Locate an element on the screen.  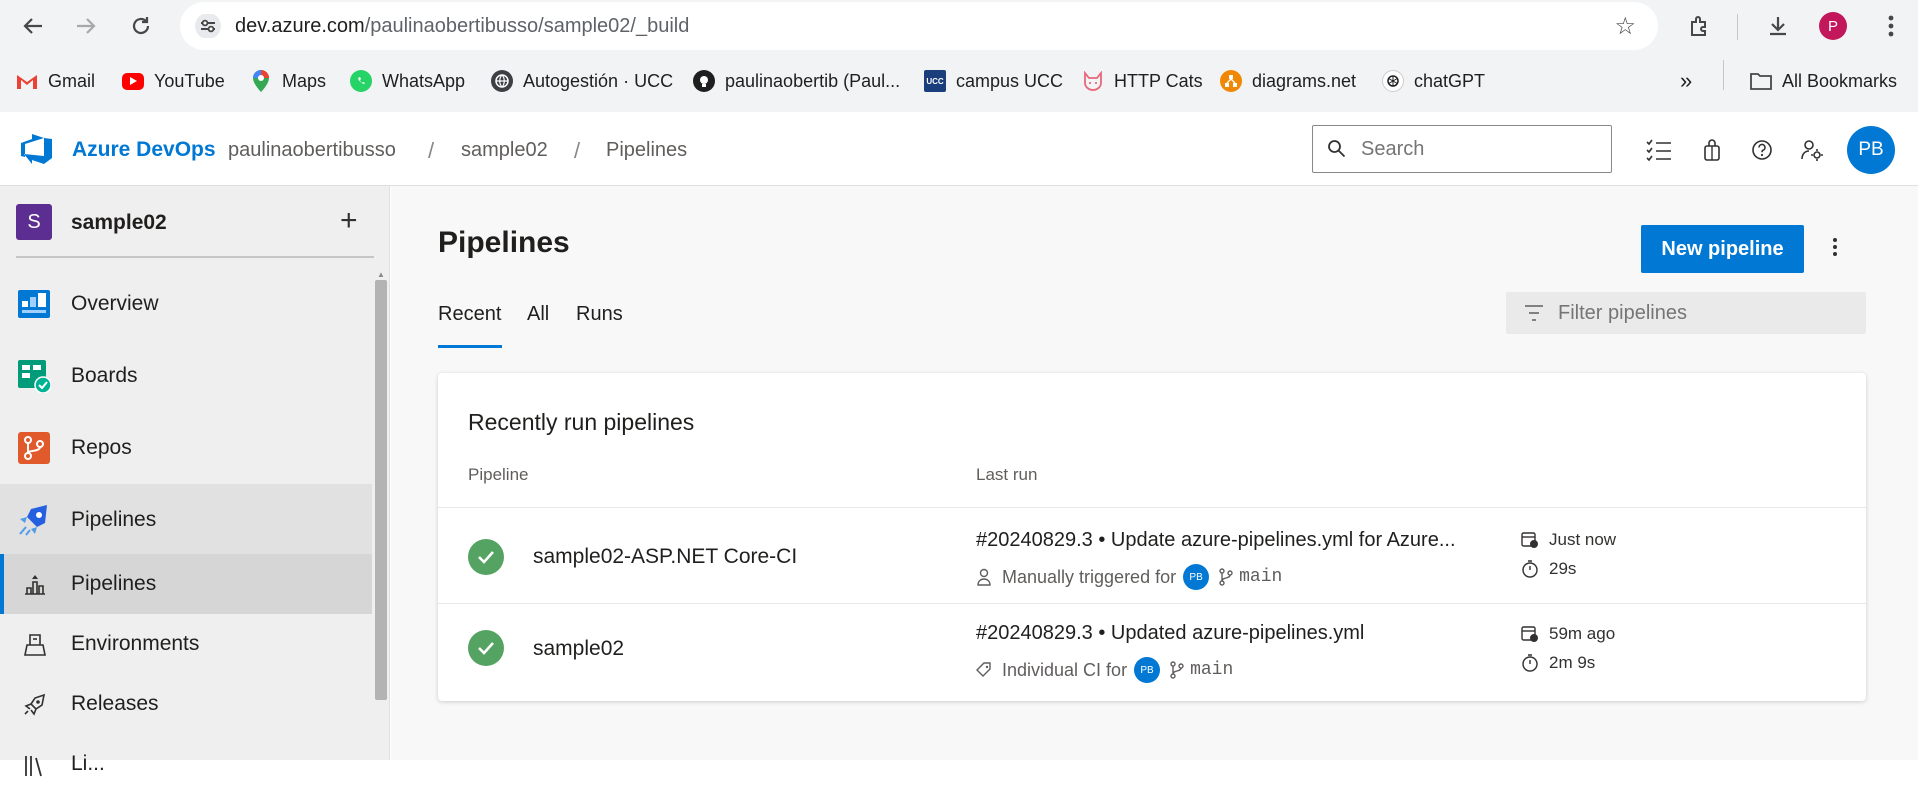
scroll-up-icon: ▲ is located at coordinates (381, 274).